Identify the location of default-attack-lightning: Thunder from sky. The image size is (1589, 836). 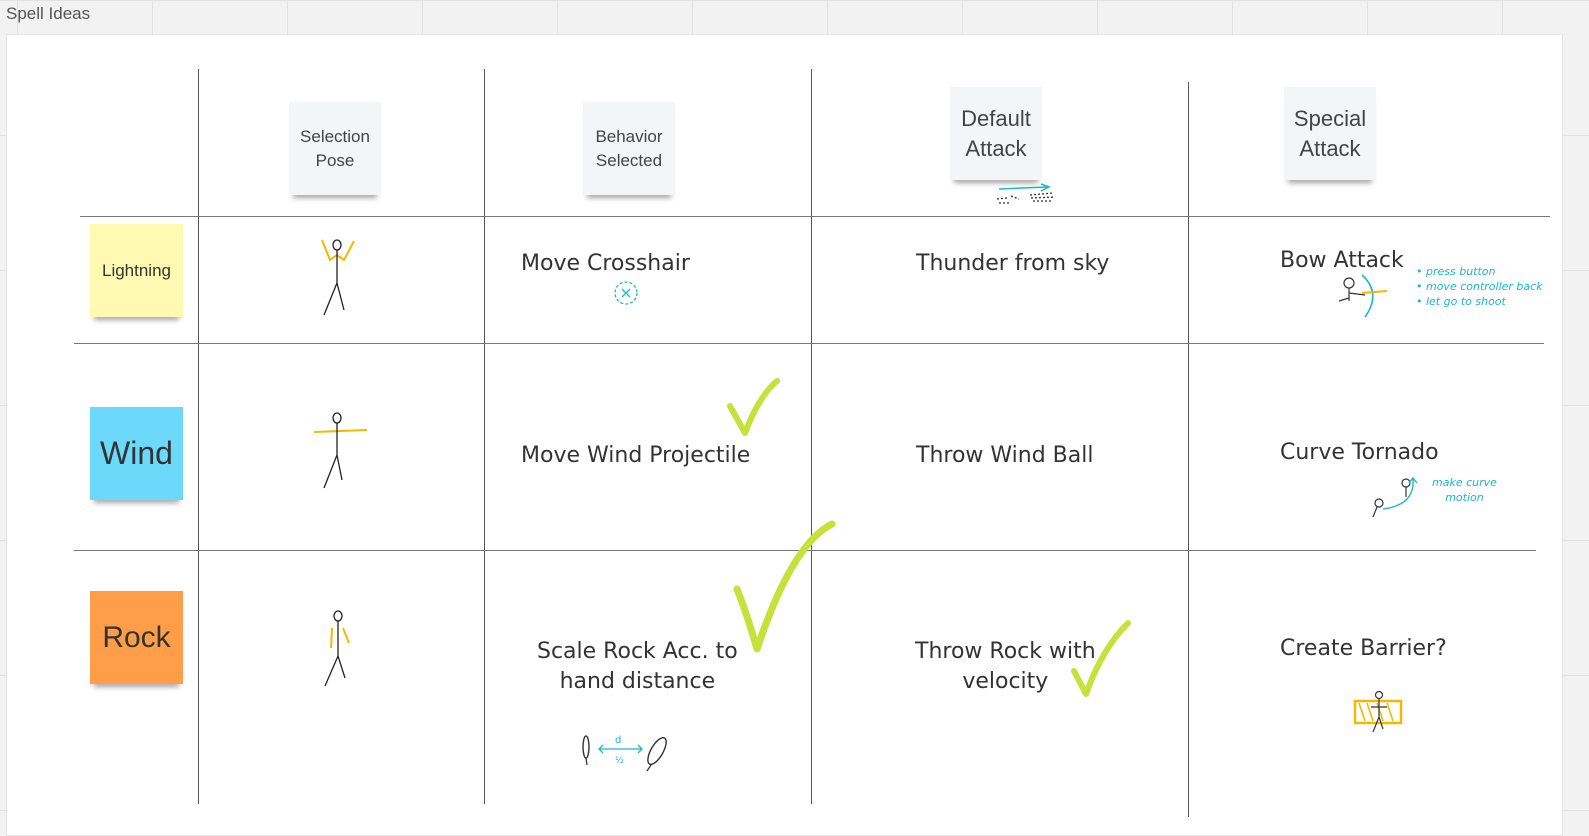
(1012, 264).